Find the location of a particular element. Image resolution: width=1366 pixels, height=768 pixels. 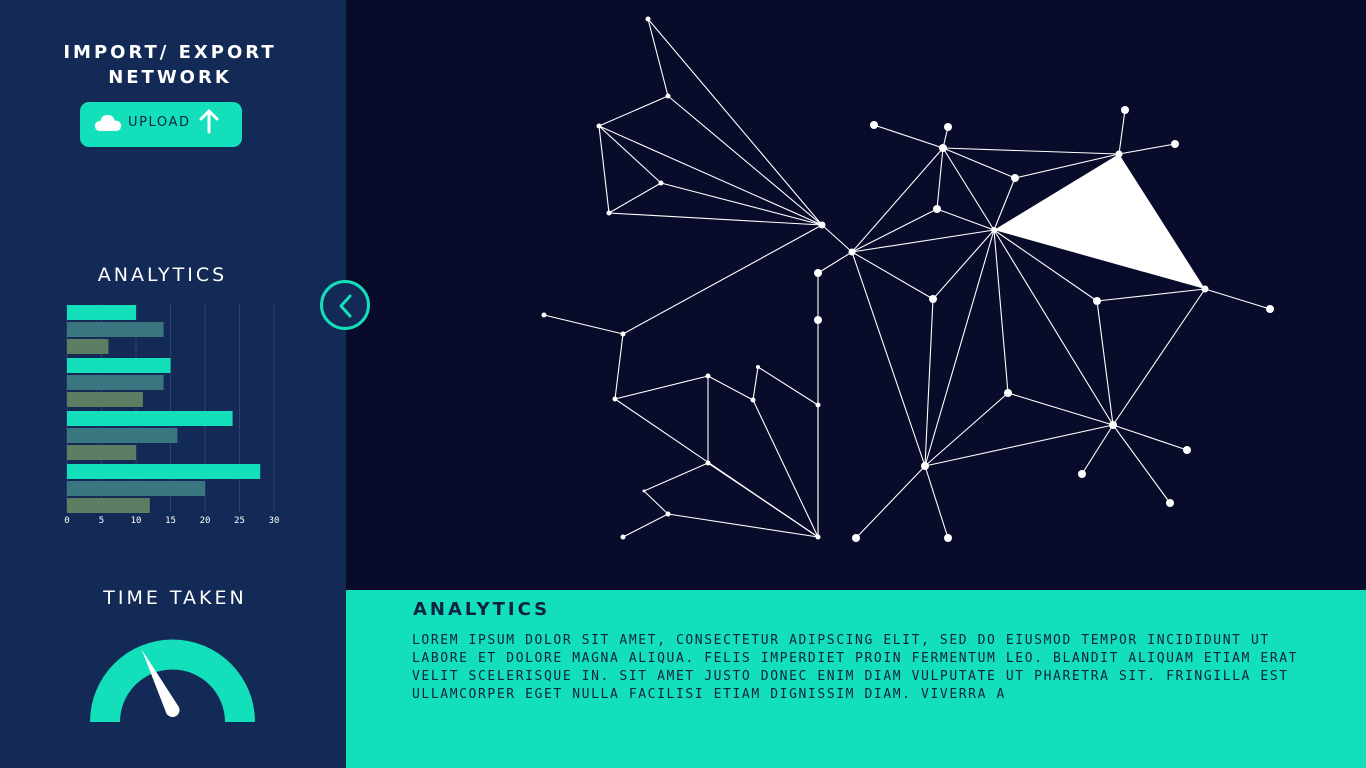

sidebar-title: IMPORT/ EXPORT NETWORK is located at coordinates (170, 65).